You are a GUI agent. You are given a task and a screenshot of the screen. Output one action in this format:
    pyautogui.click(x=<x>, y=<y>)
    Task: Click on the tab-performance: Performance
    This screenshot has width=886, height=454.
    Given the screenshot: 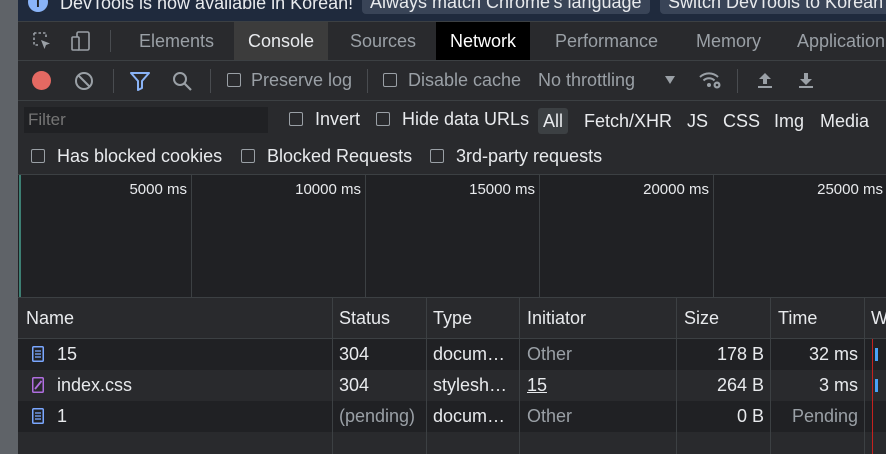 What is the action you would take?
    pyautogui.click(x=606, y=41)
    